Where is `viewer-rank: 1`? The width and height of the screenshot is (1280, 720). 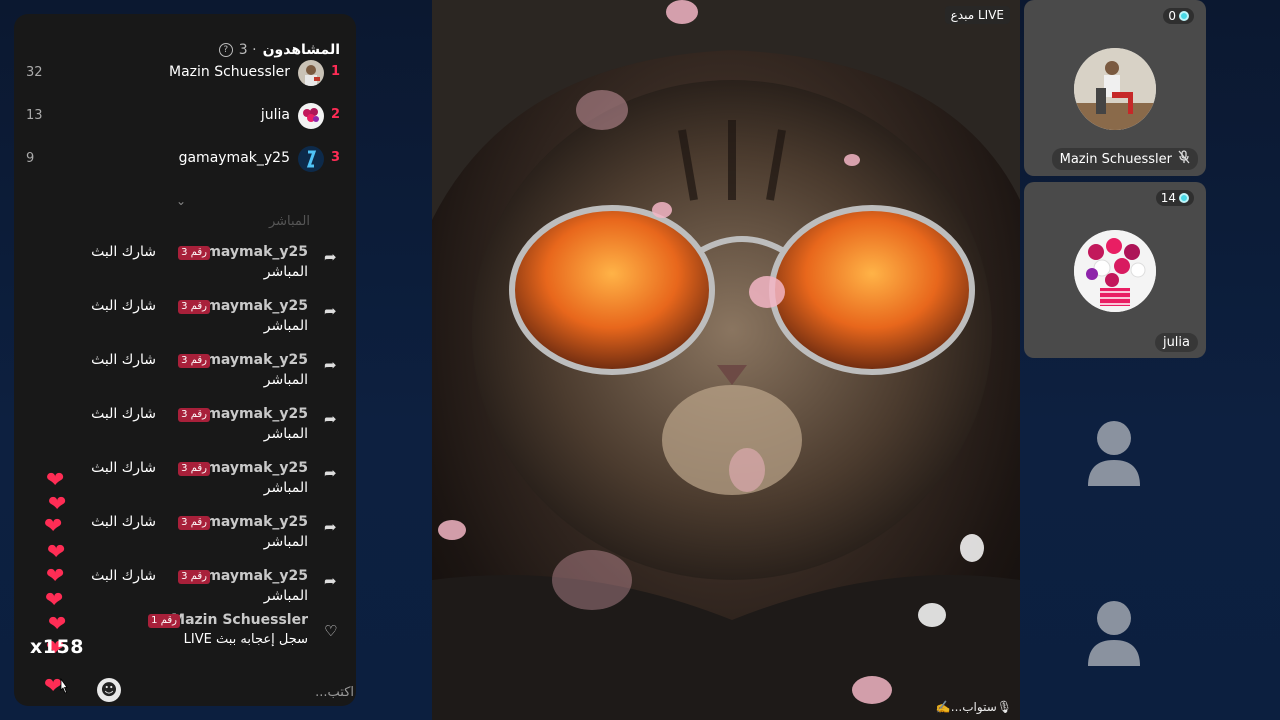 viewer-rank: 1 is located at coordinates (335, 71).